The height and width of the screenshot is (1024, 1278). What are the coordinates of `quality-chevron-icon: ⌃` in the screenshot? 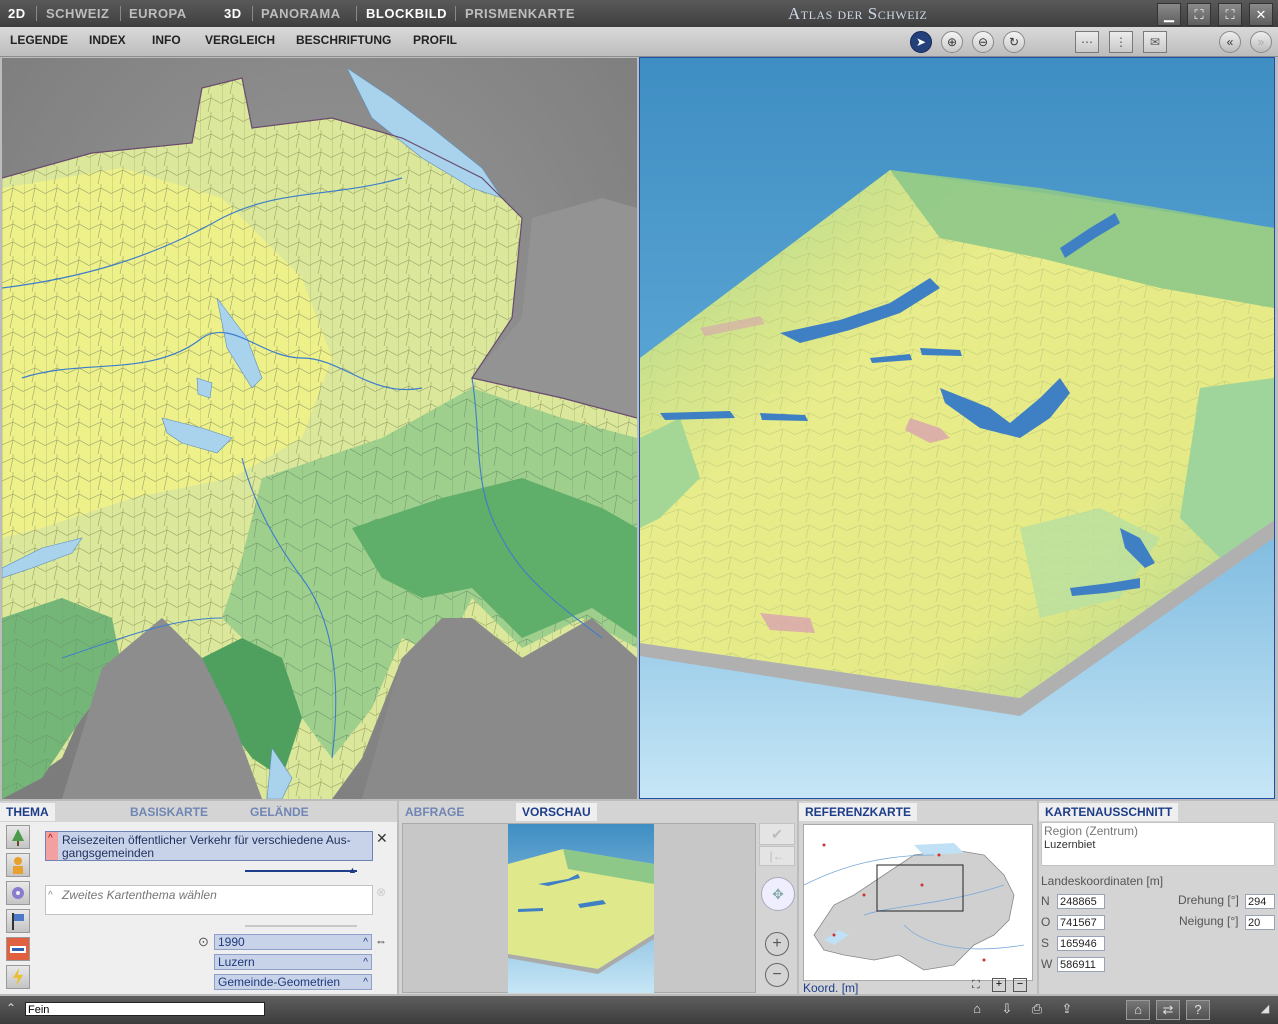 It's located at (11, 1008).